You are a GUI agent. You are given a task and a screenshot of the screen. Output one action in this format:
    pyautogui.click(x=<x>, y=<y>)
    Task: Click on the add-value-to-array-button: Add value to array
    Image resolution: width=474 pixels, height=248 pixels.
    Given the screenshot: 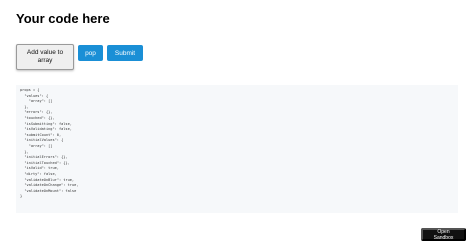 What is the action you would take?
    pyautogui.click(x=45, y=57)
    